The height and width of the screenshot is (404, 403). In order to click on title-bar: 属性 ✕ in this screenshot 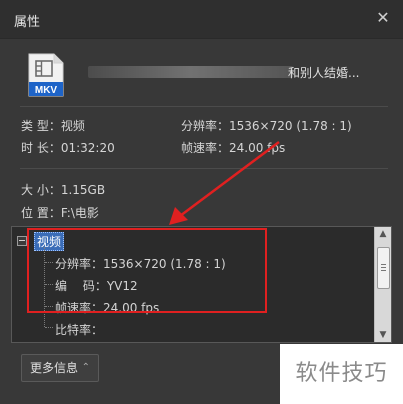, I will do `click(201, 19)`.